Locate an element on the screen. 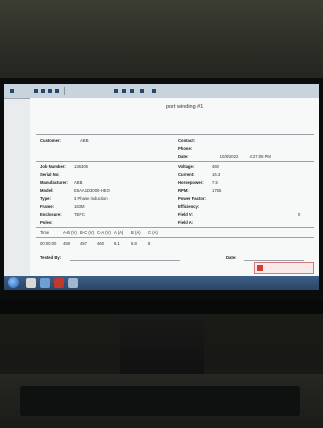  table-header-cell: C (A) is located at coordinates (153, 232).